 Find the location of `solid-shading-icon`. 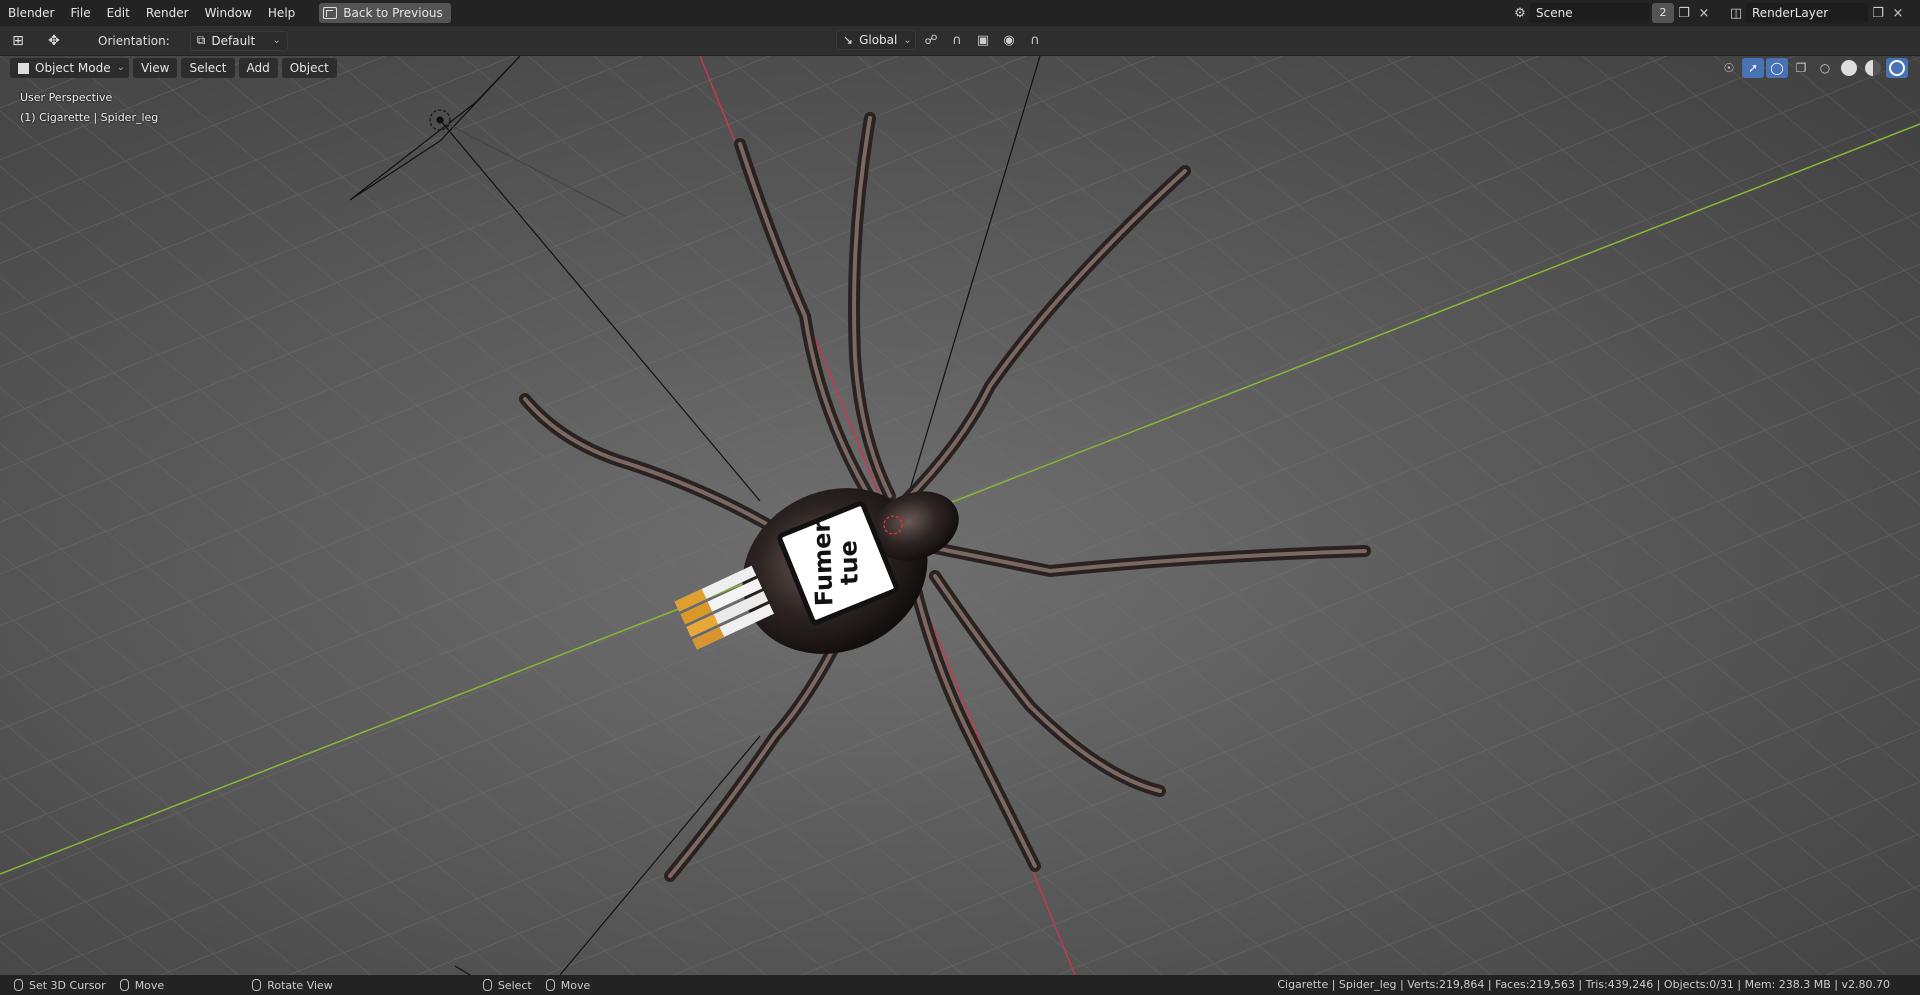

solid-shading-icon is located at coordinates (1849, 68).